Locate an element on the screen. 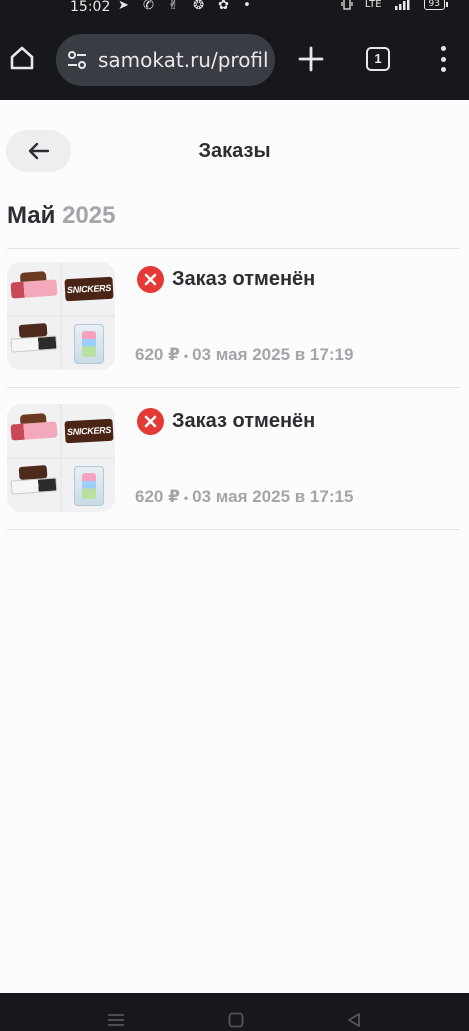 This screenshot has width=469, height=1031. url-text: samokat.ru/profil is located at coordinates (183, 60).